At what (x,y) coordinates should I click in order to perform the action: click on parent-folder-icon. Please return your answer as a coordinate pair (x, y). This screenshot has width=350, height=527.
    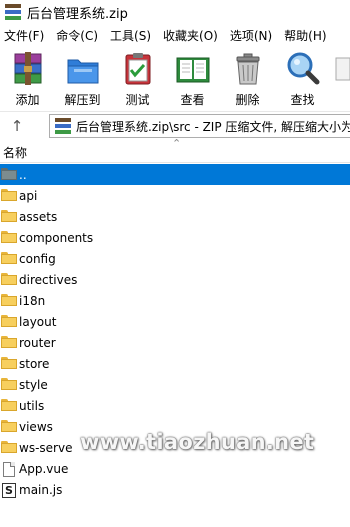
    Looking at the image, I should click on (9, 174).